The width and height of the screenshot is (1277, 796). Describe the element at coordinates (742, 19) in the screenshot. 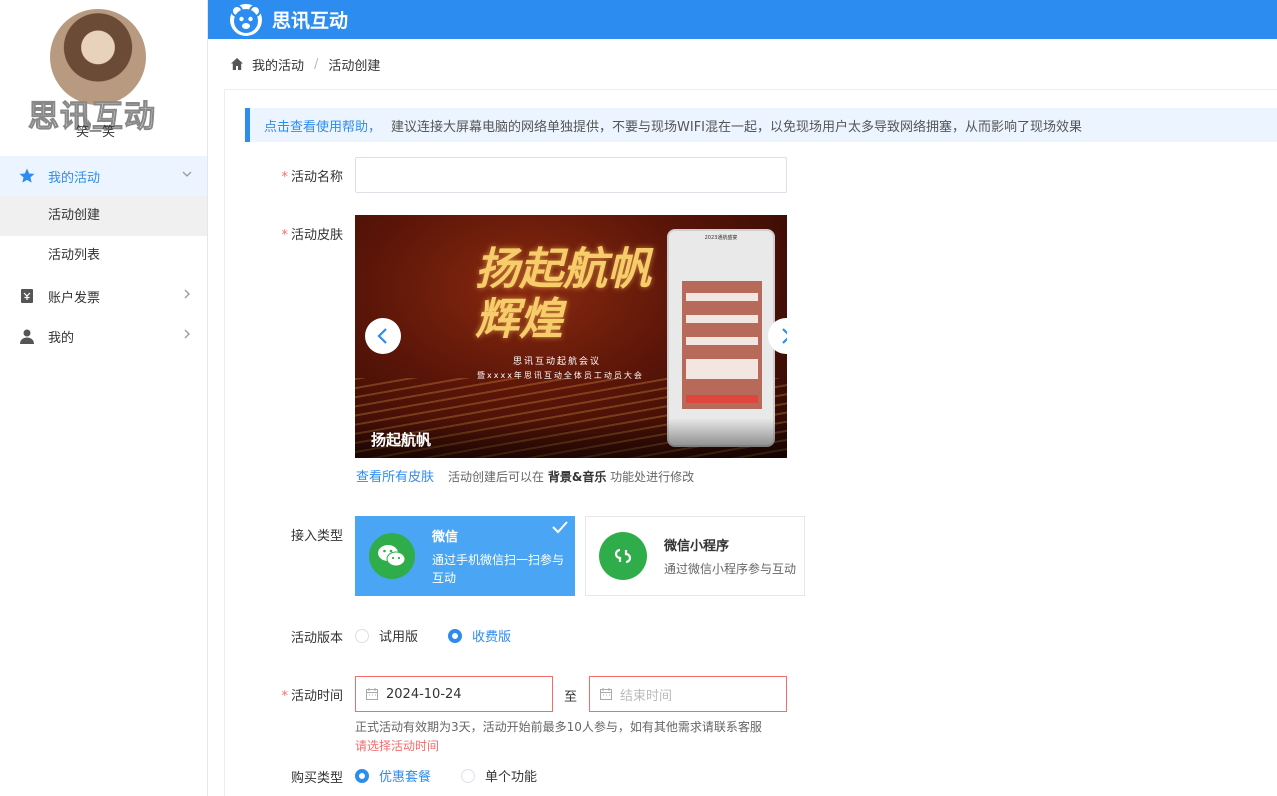

I see `top-bar: 思讯互动` at that location.